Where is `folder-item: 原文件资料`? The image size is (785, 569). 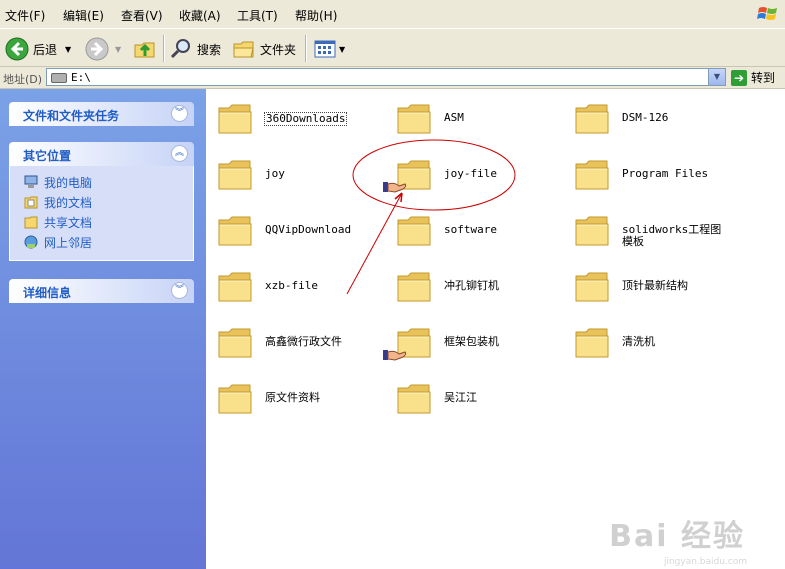
folder-item: 原文件资料 is located at coordinates (293, 399).